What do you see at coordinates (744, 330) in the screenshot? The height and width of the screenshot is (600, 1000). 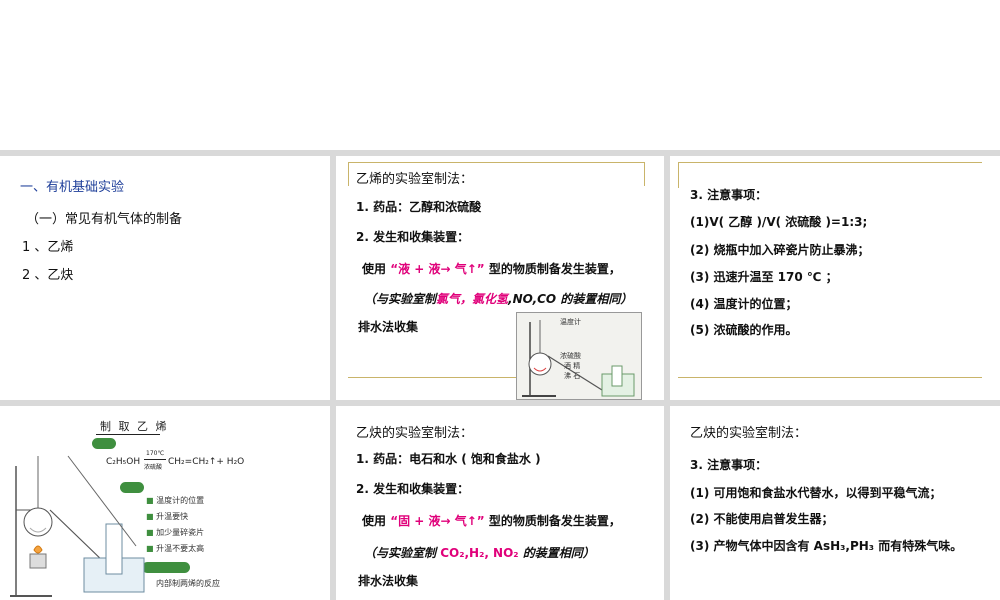 I see `slide3-item-5: (5) 浓硫酸的作用。` at bounding box center [744, 330].